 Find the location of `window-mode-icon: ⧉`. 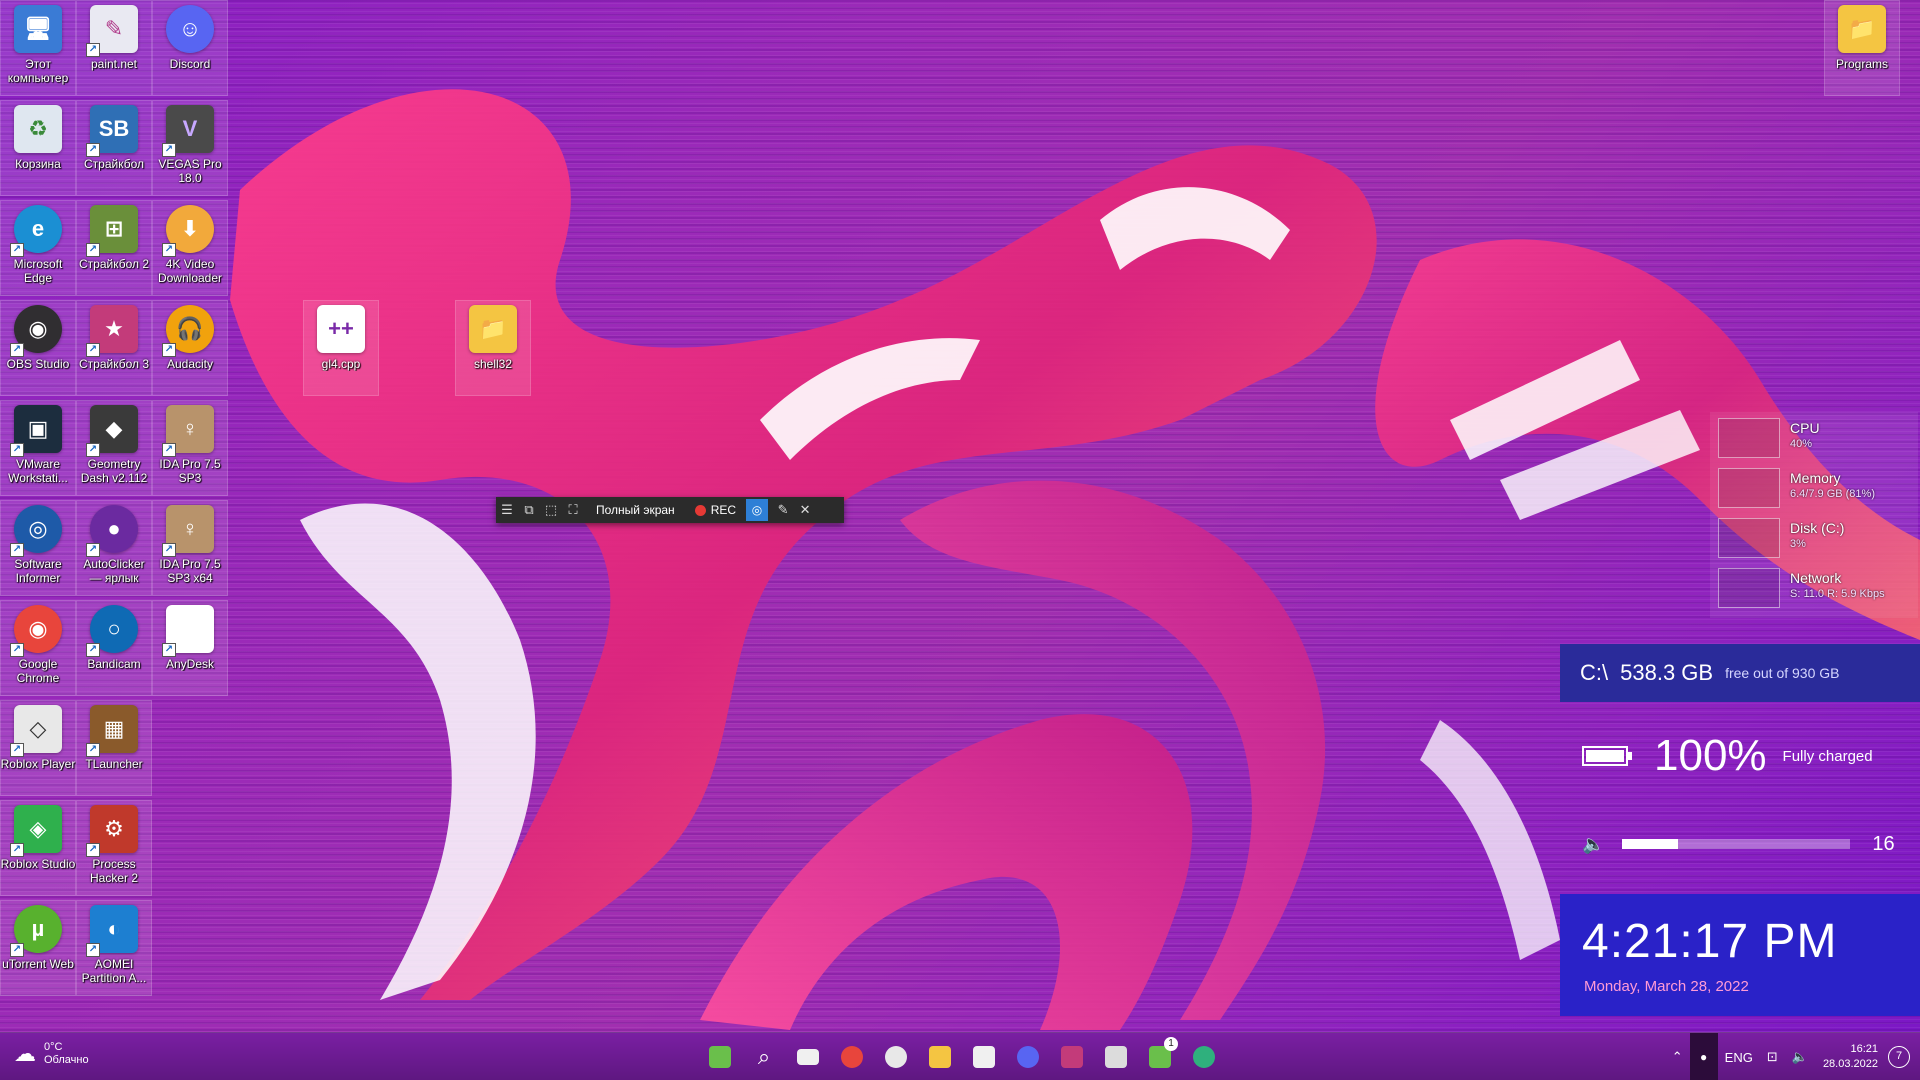

window-mode-icon: ⧉ is located at coordinates (529, 510).